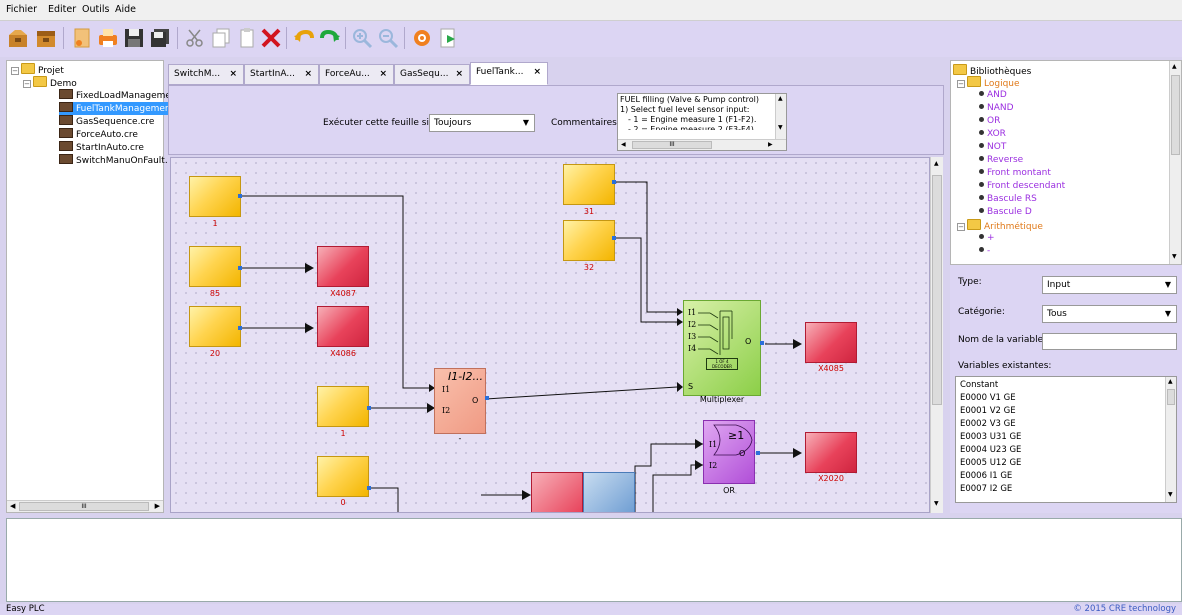 This screenshot has height=615, width=1182. I want to click on library-item: Reverse, so click(1001, 160).